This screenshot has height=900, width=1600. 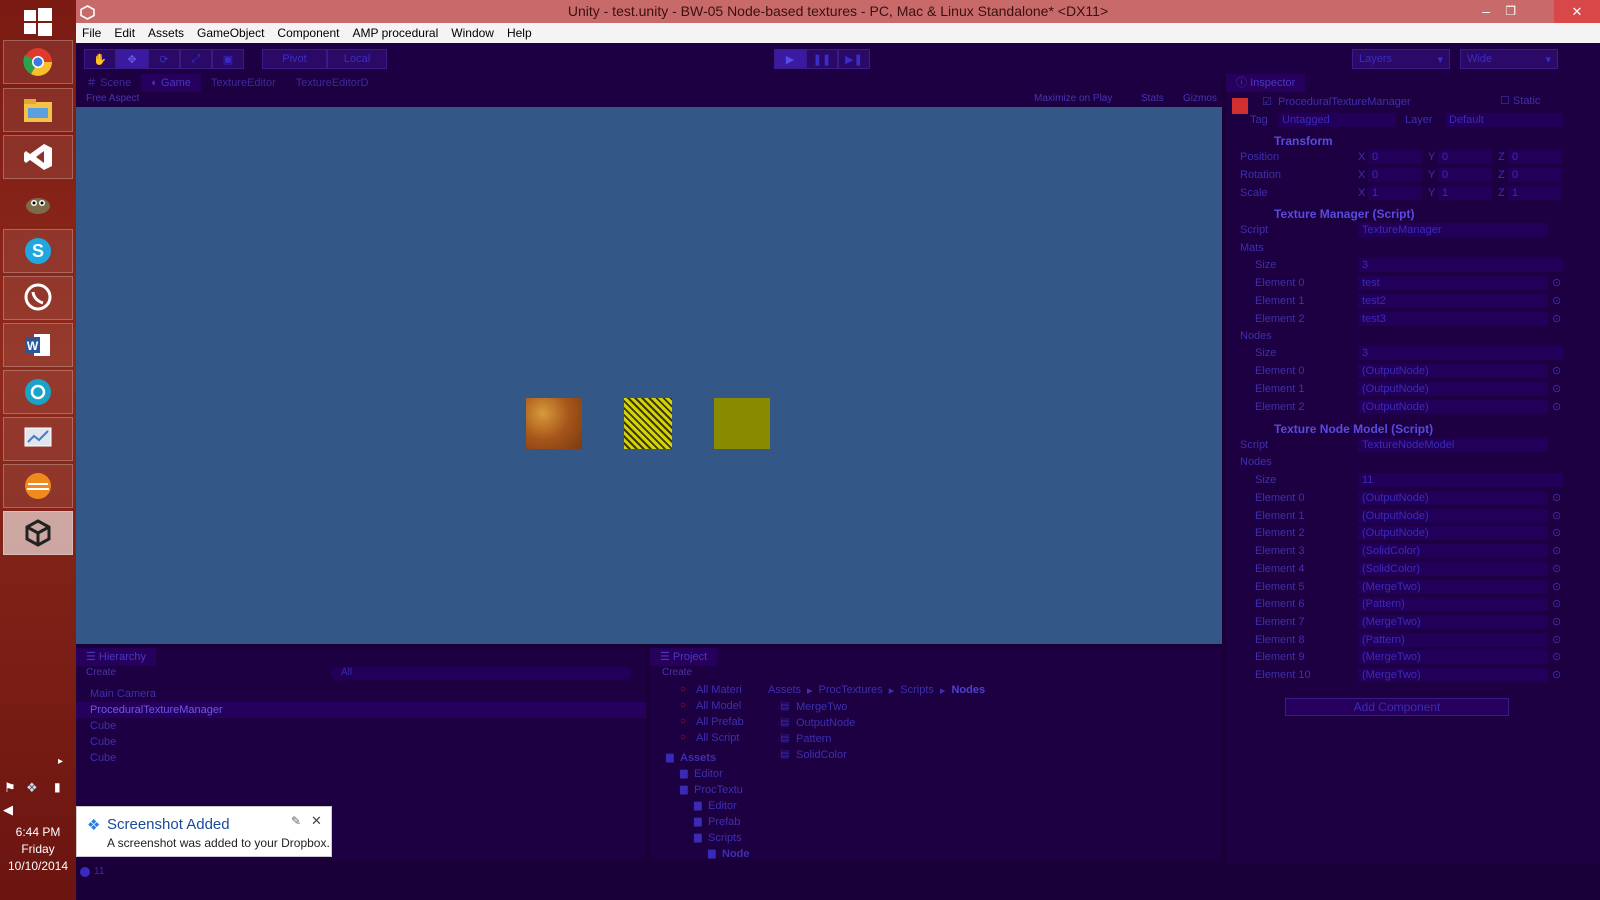 What do you see at coordinates (729, 822) in the screenshot?
I see `project-folder: Prefab` at bounding box center [729, 822].